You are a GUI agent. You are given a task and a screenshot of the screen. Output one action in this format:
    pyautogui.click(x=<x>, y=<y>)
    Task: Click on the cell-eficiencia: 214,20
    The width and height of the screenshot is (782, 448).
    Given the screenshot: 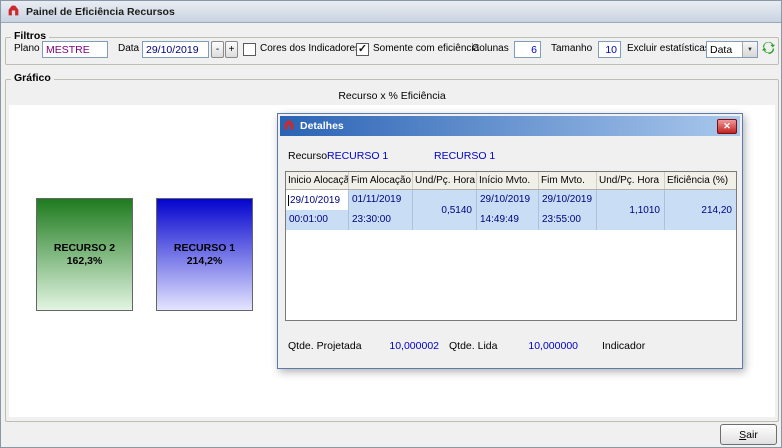 What is the action you would take?
    pyautogui.click(x=716, y=210)
    